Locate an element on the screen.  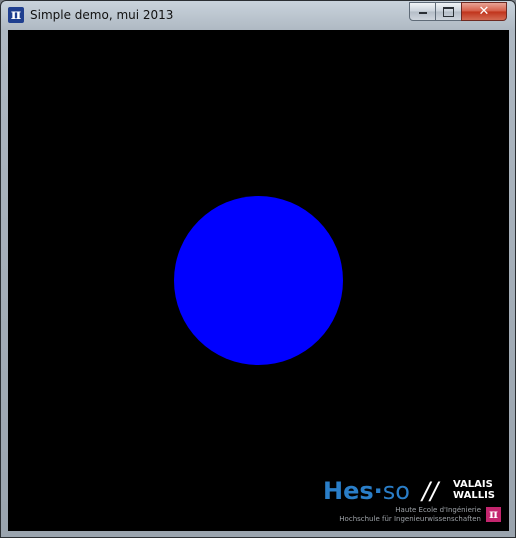
logo-region-line1: VALAIS is located at coordinates (473, 484).